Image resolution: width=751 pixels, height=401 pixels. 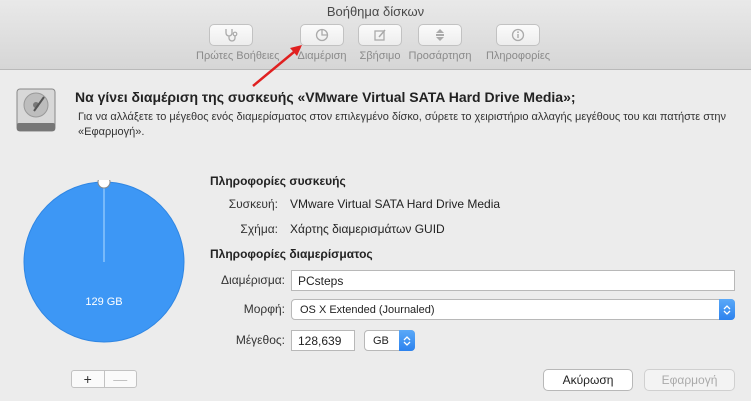 I want to click on partition-size-label: 129 GB, so click(x=103, y=302).